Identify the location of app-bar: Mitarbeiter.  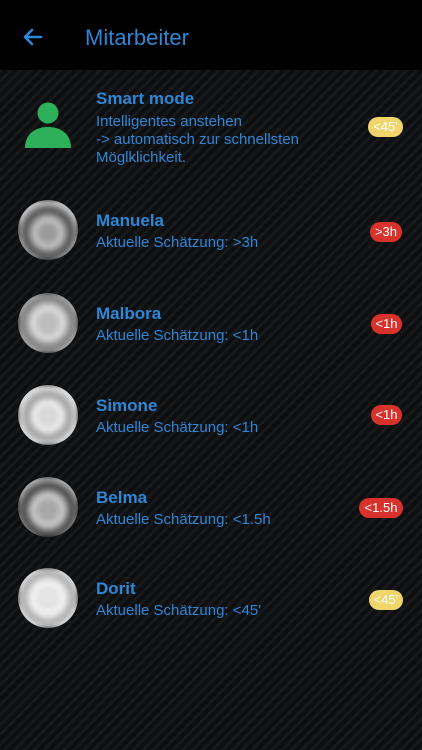
(211, 35).